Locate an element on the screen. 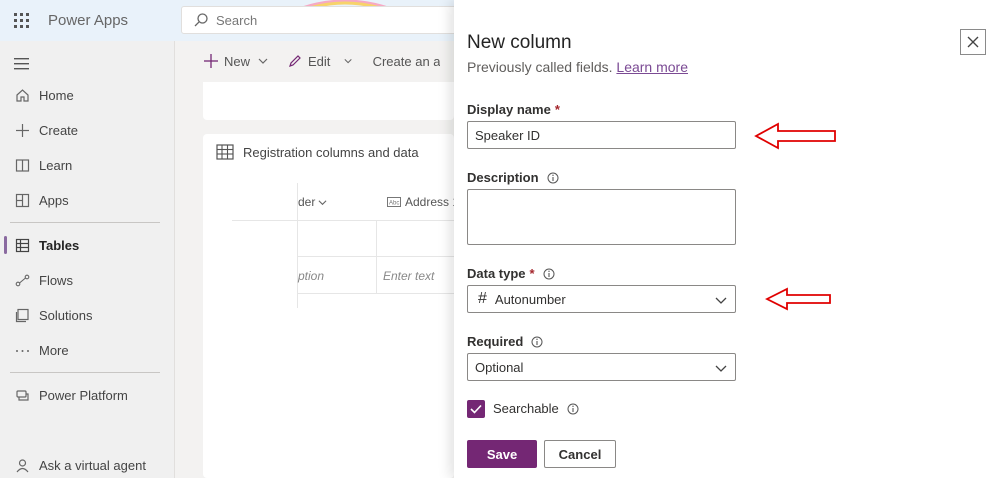 This screenshot has width=998, height=478. label-text: Required is located at coordinates (495, 341).